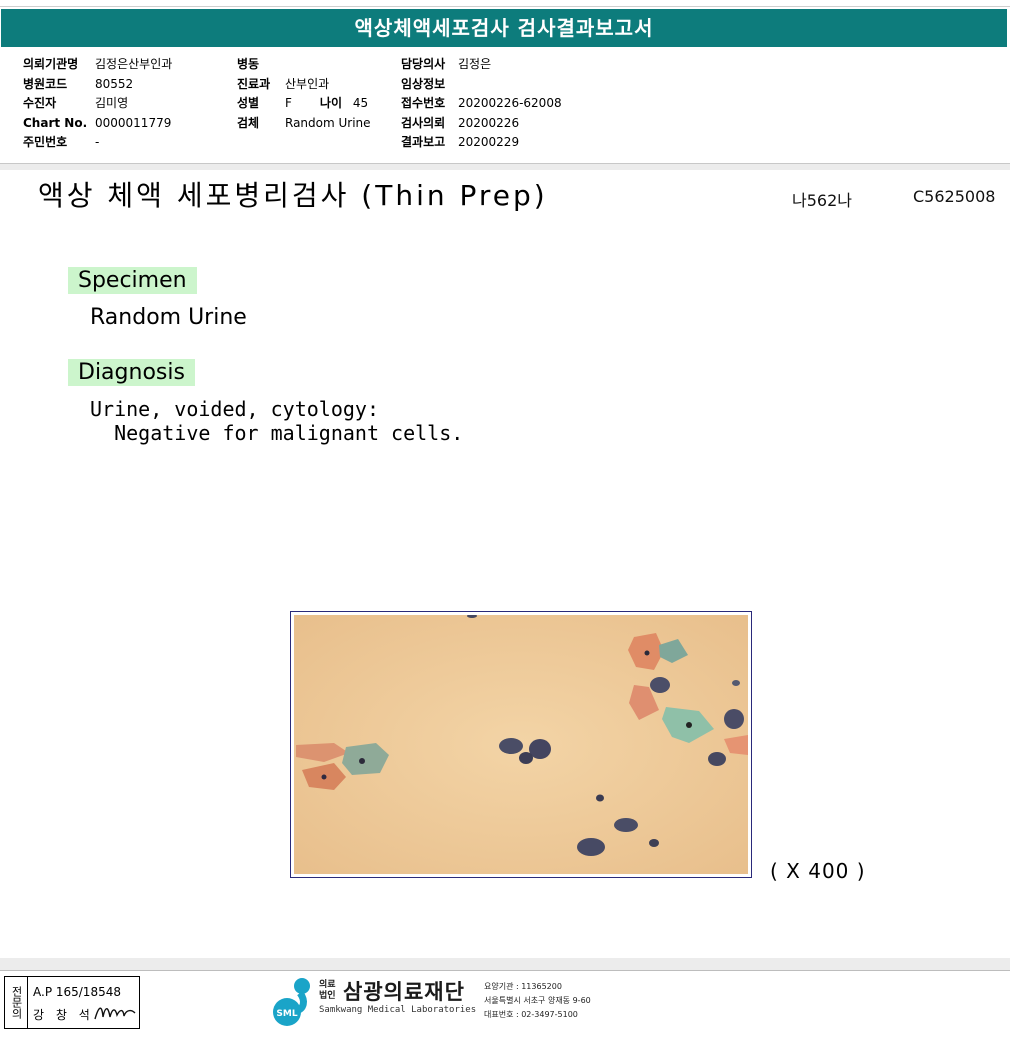 The height and width of the screenshot is (1040, 1010). Describe the element at coordinates (133, 122) in the screenshot. I see `info-value: 0000011779` at that location.